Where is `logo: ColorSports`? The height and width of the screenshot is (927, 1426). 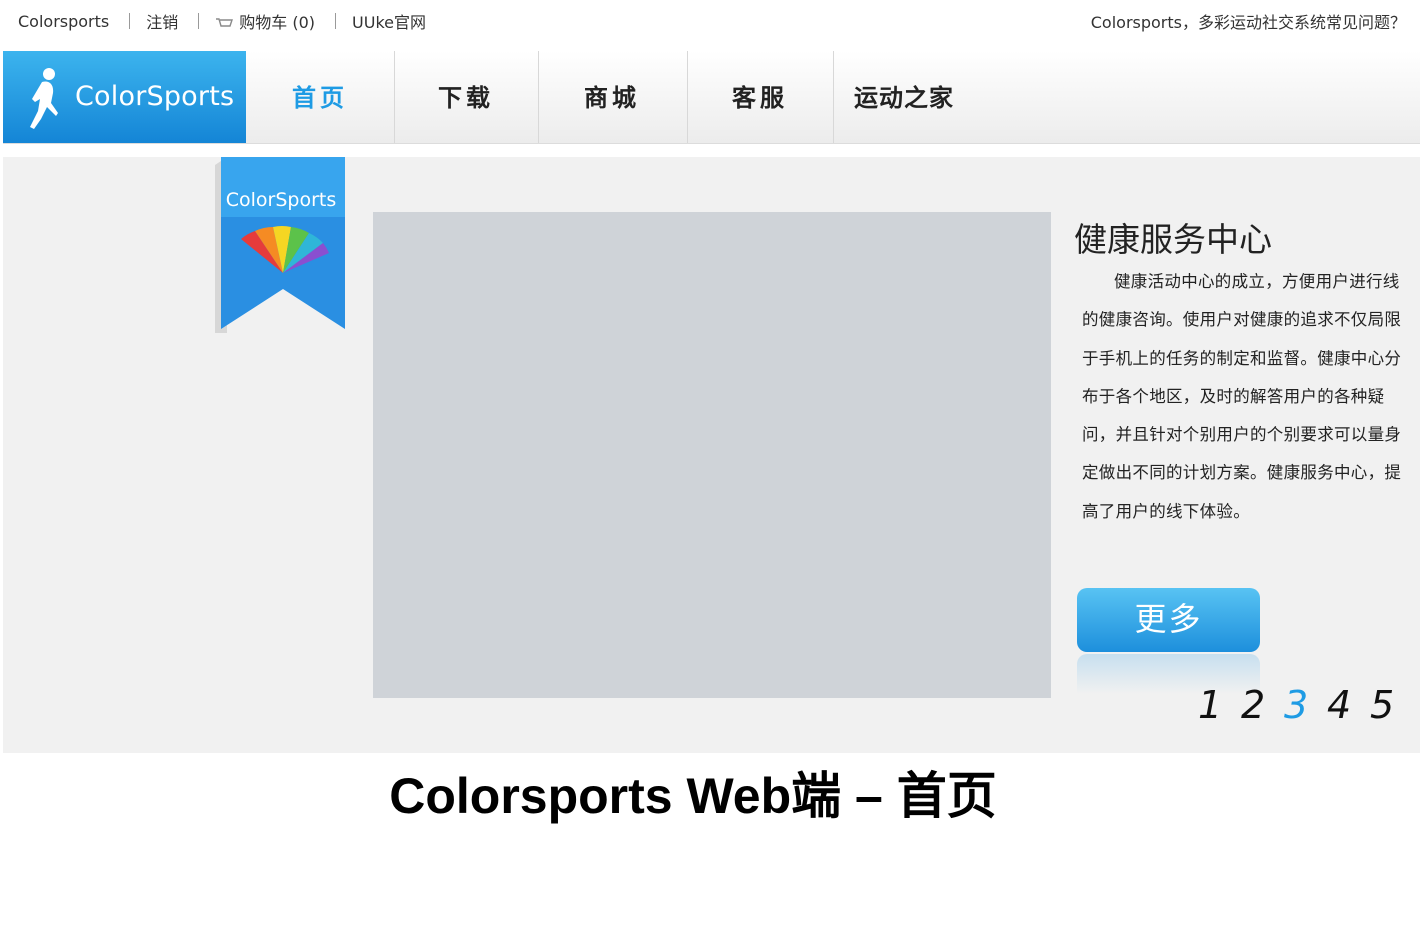
logo: ColorSports is located at coordinates (124, 97).